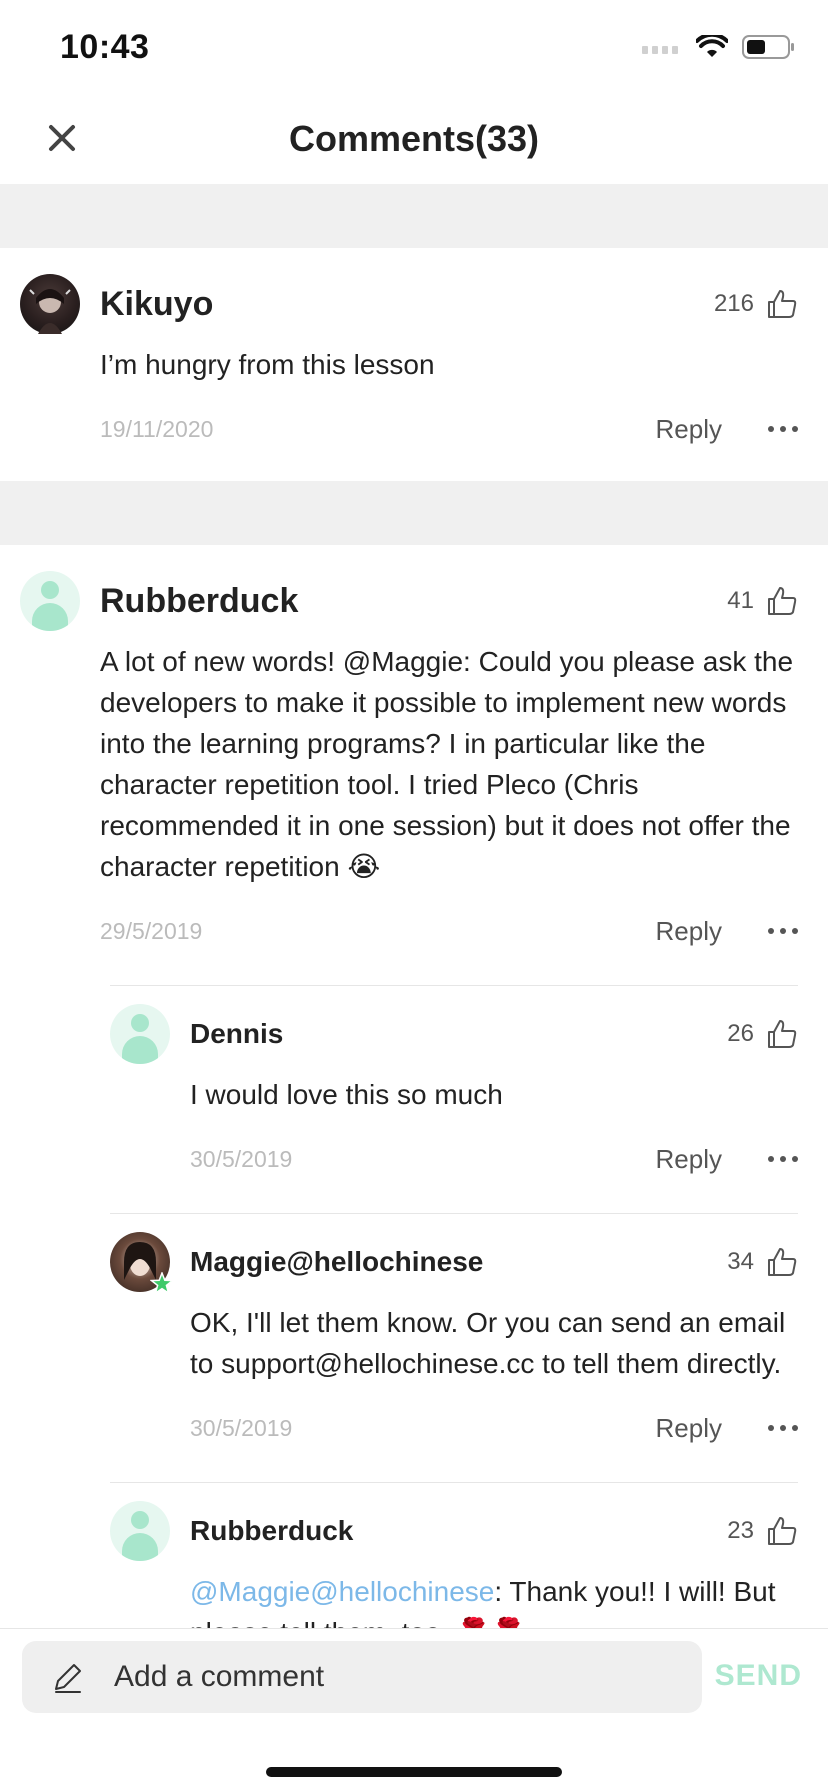 Image resolution: width=828 pixels, height=1792 pixels. Describe the element at coordinates (236, 1034) in the screenshot. I see `reply-author: Dennis` at that location.